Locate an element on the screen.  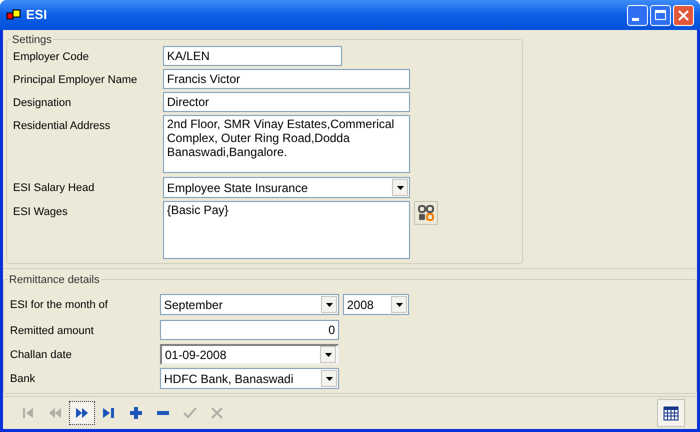
dropdown-value: September is located at coordinates (193, 305).